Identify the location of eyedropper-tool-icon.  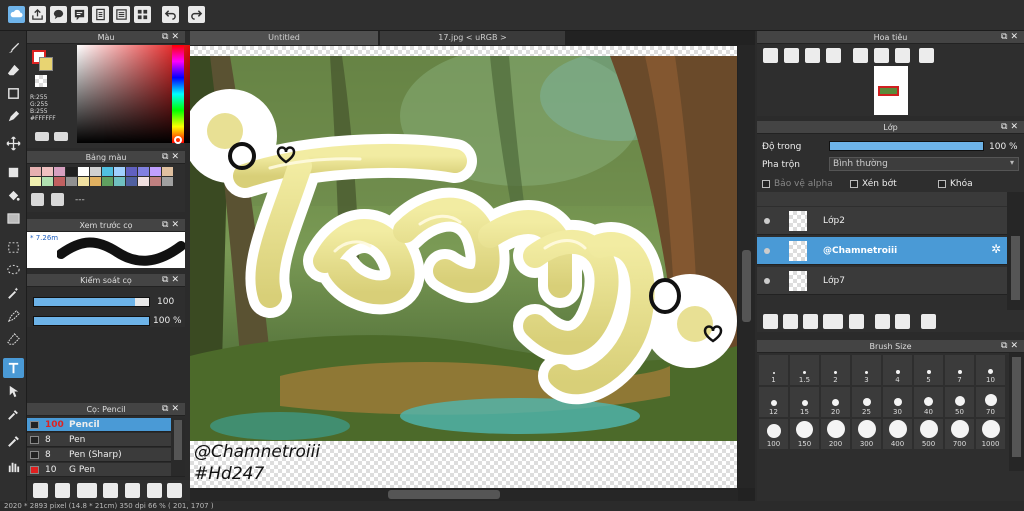
(13, 414).